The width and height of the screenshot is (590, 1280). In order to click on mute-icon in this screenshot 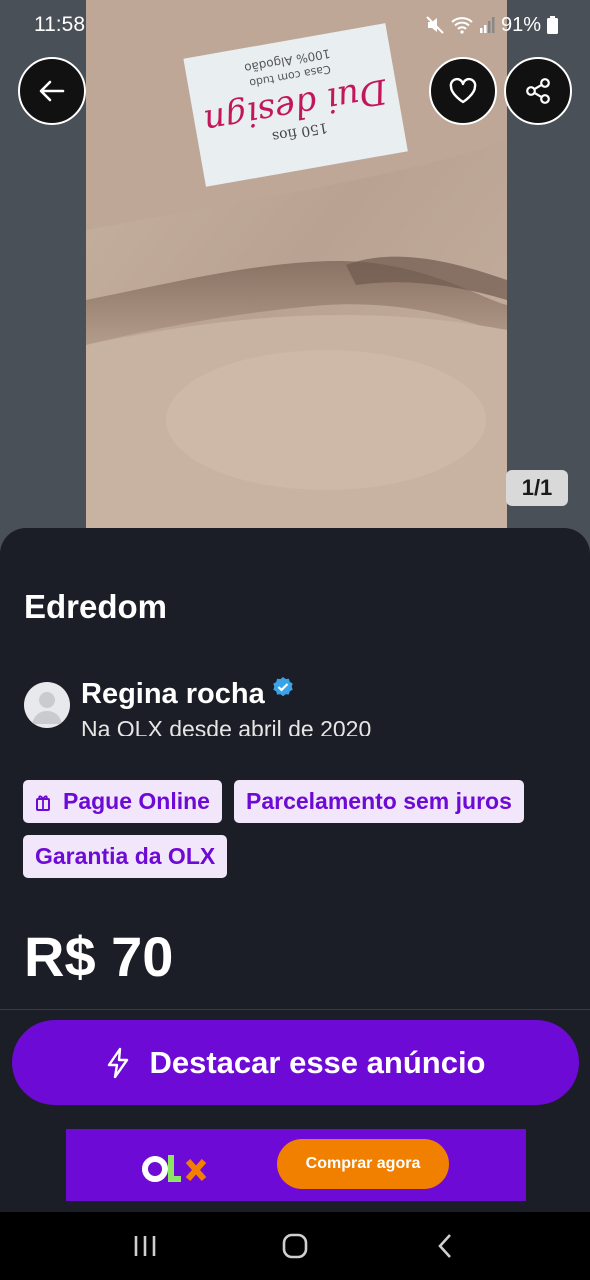, I will do `click(435, 25)`.